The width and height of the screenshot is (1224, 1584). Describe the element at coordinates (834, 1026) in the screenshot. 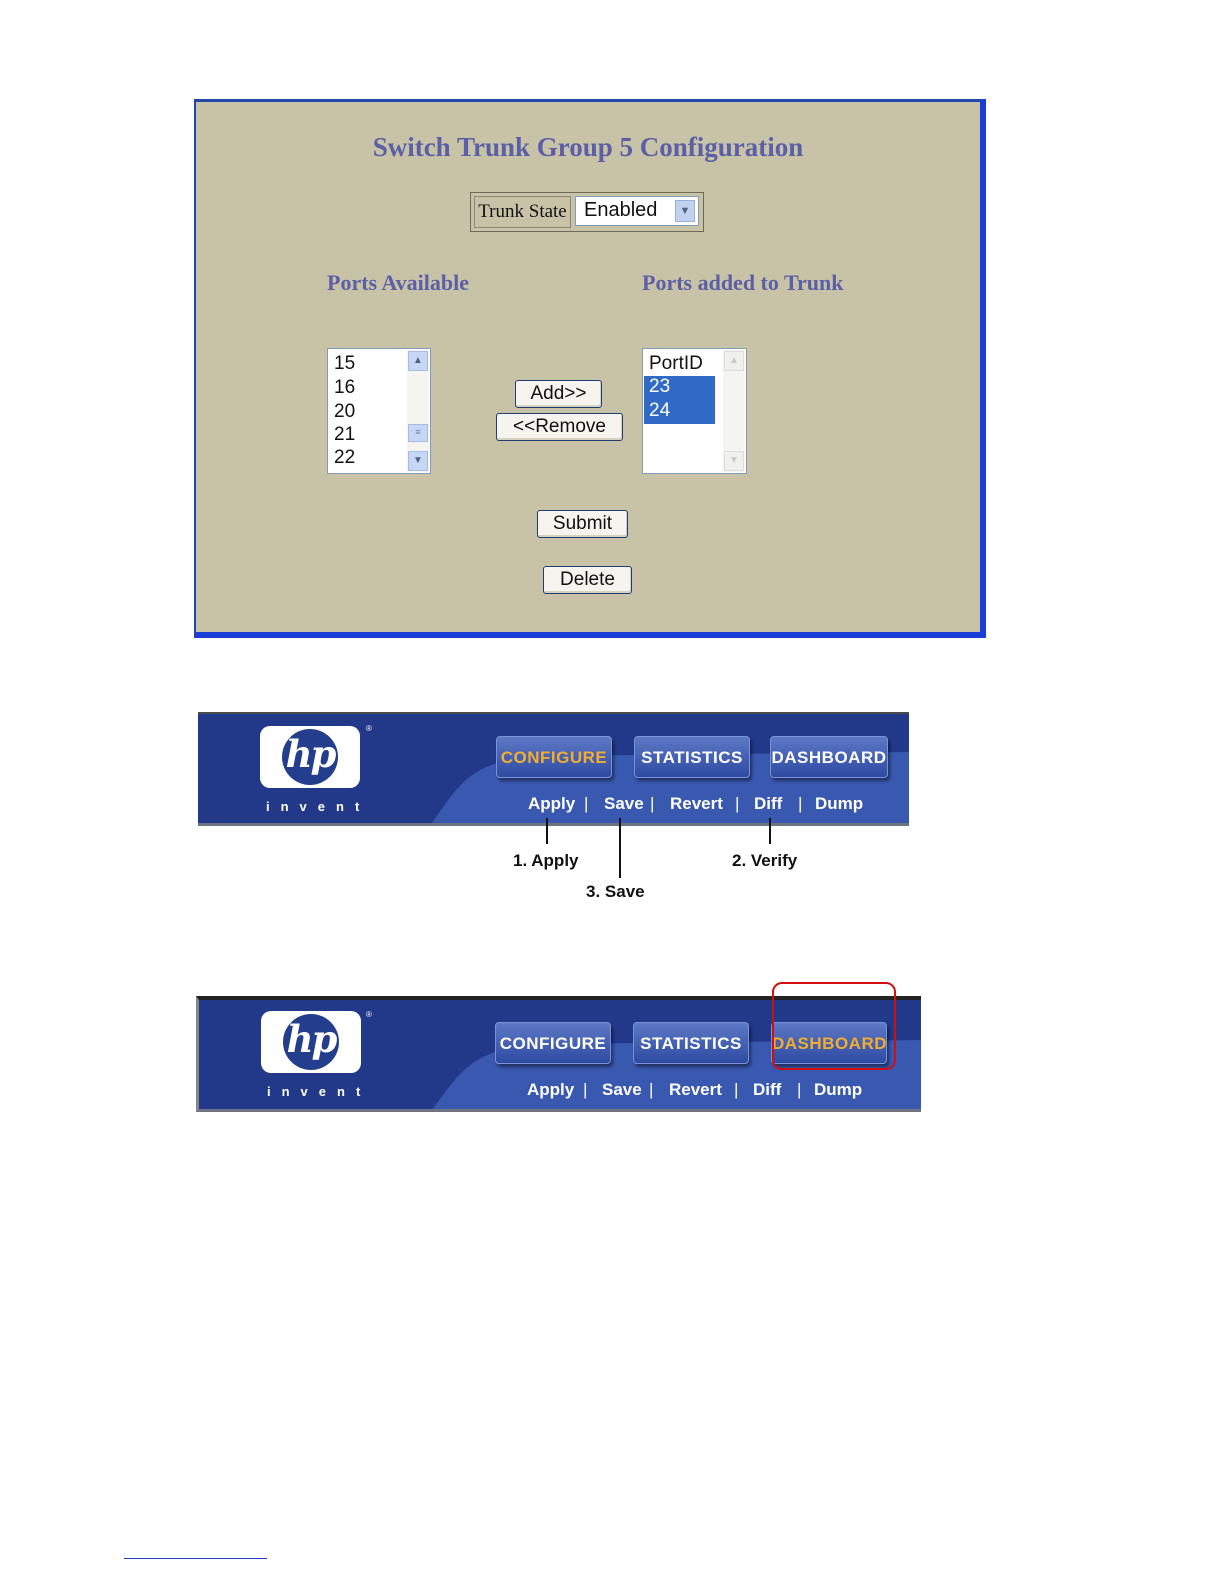

I see `dashboard-highlight-box` at that location.